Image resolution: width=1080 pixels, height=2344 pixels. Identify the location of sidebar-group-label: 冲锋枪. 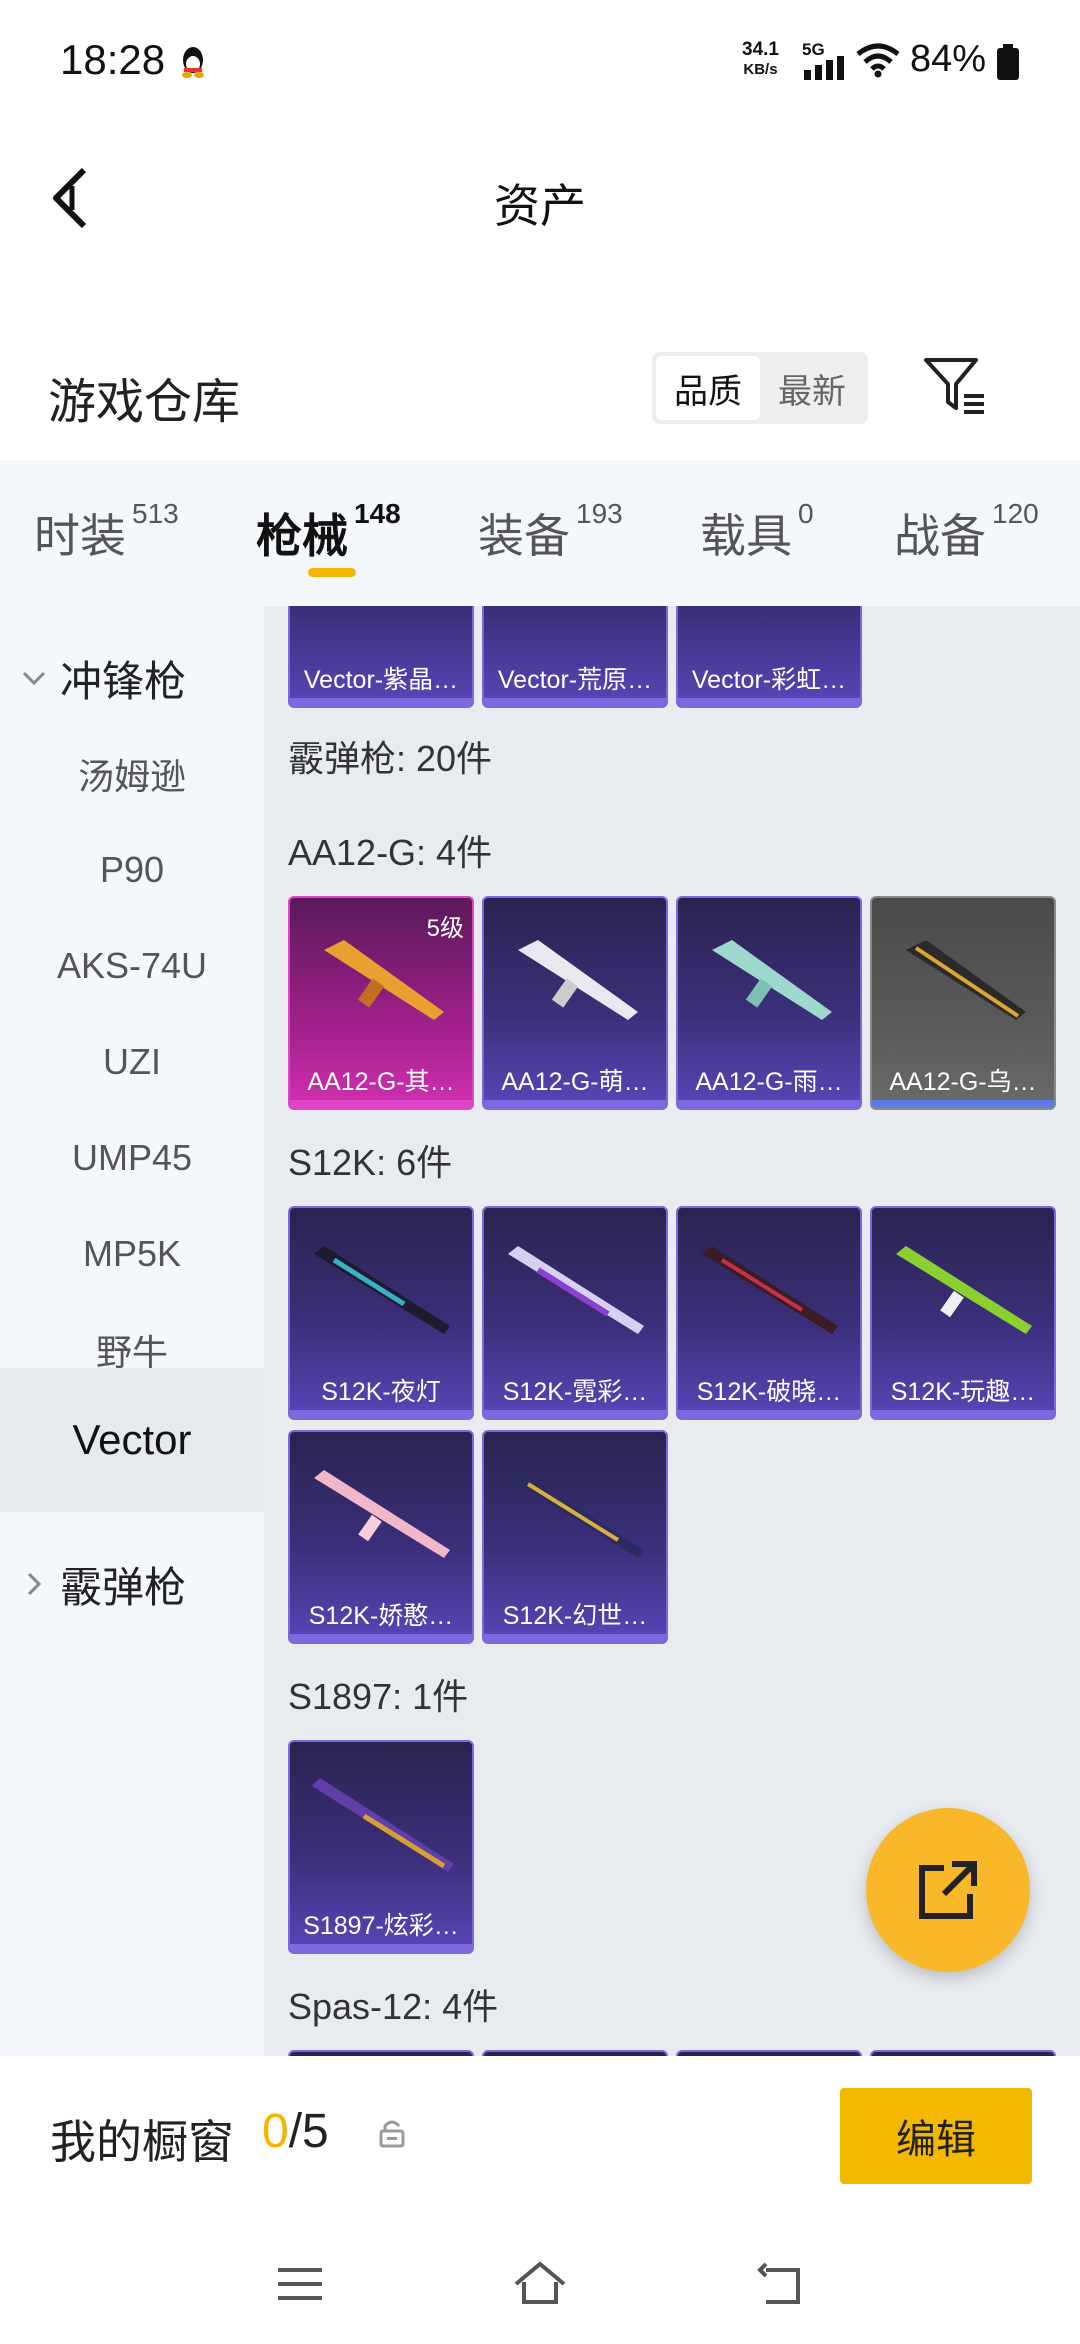
(123, 681).